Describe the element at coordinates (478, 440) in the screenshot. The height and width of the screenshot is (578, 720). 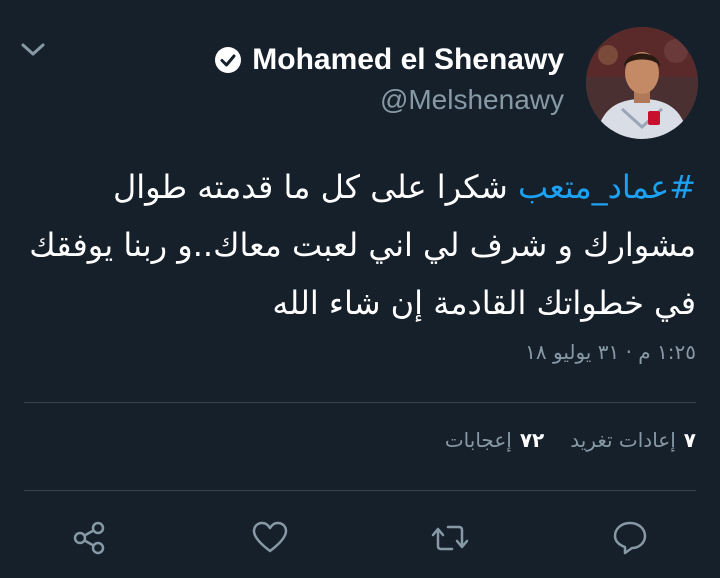
I see `likes-label: إعجابات` at that location.